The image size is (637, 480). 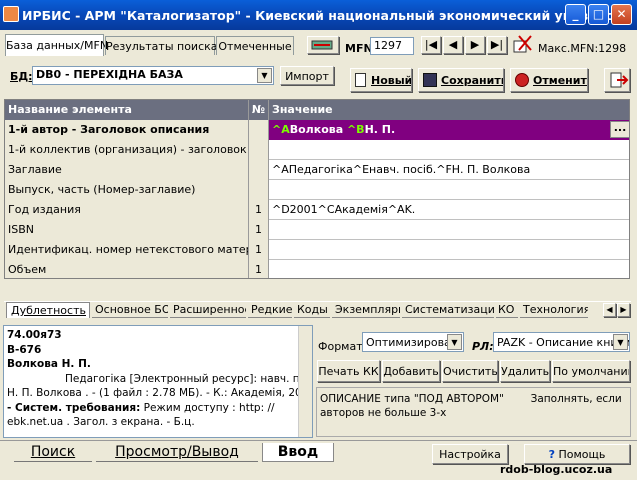 What do you see at coordinates (431, 45) in the screenshot?
I see `first-record-icon: |◀` at bounding box center [431, 45].